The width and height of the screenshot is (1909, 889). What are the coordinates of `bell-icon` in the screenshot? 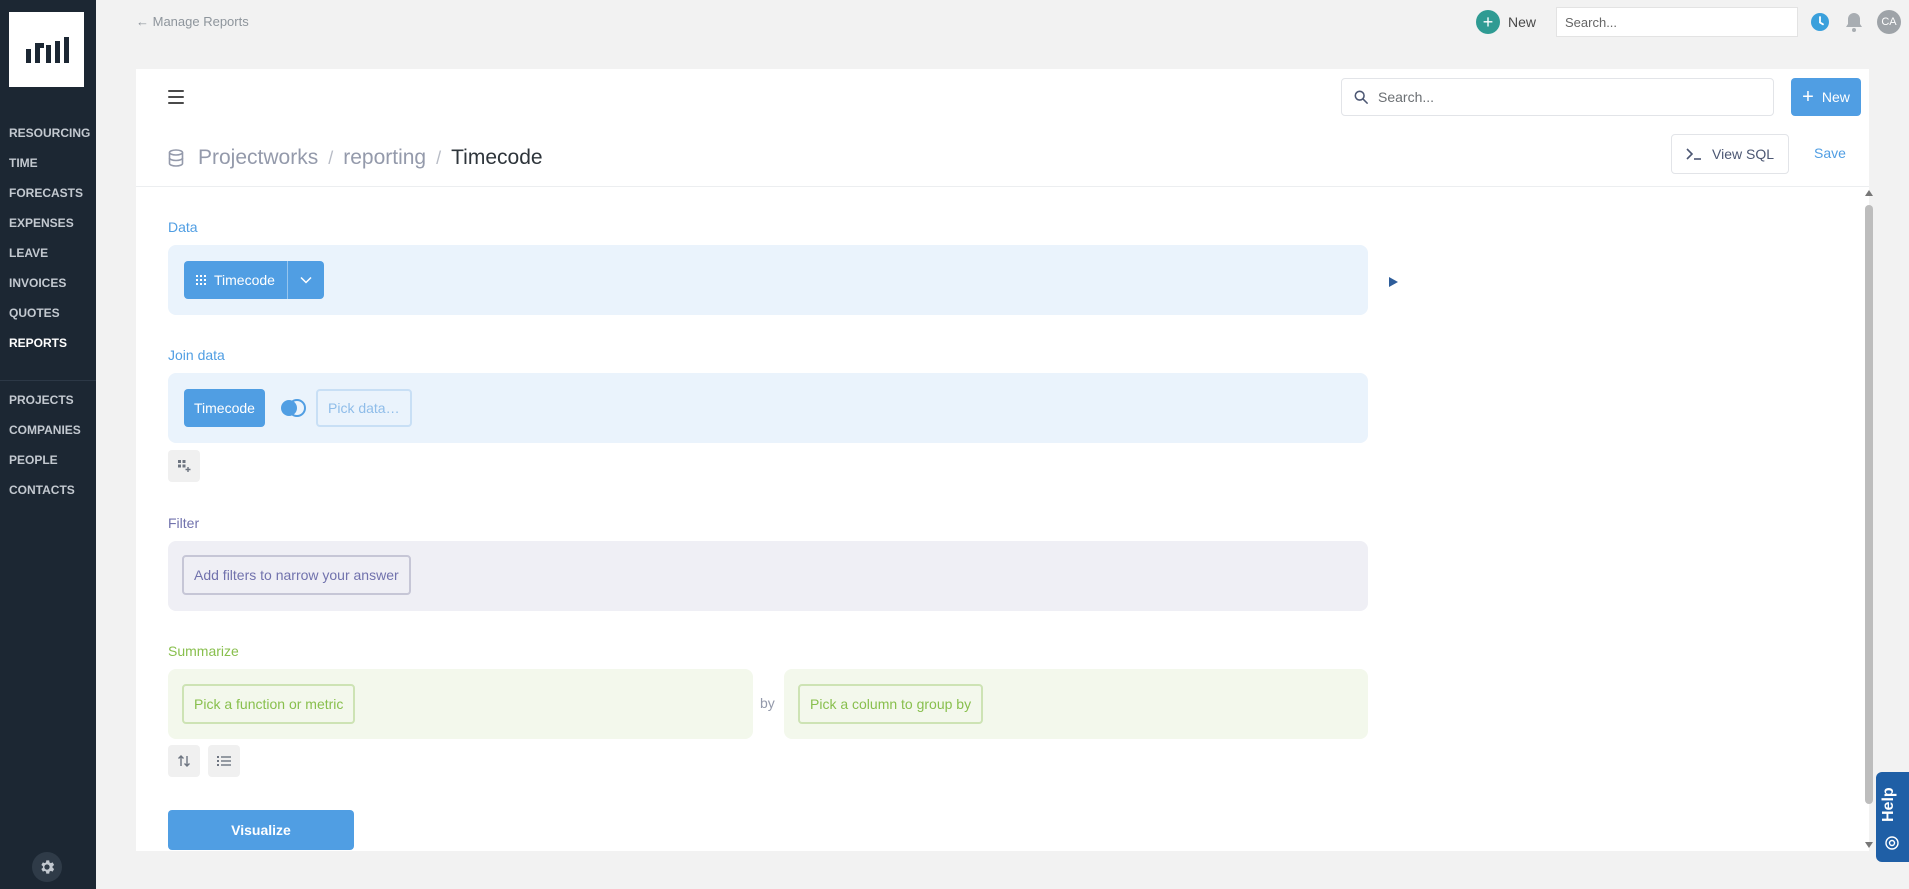 It's located at (1854, 22).